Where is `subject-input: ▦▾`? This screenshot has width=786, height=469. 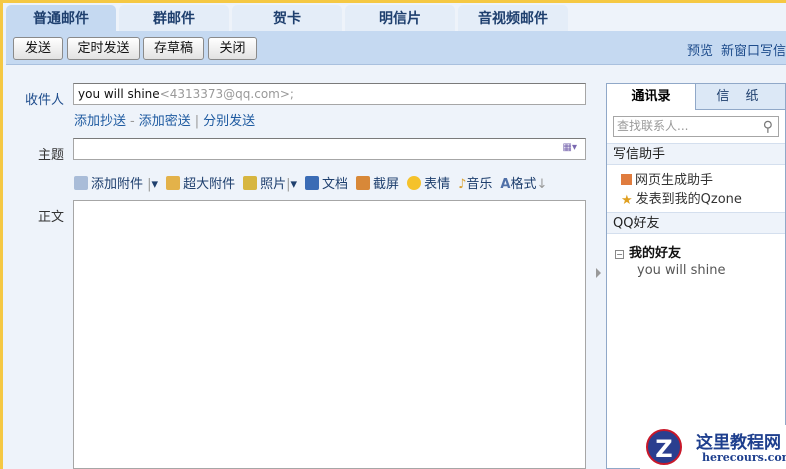 subject-input: ▦▾ is located at coordinates (329, 149).